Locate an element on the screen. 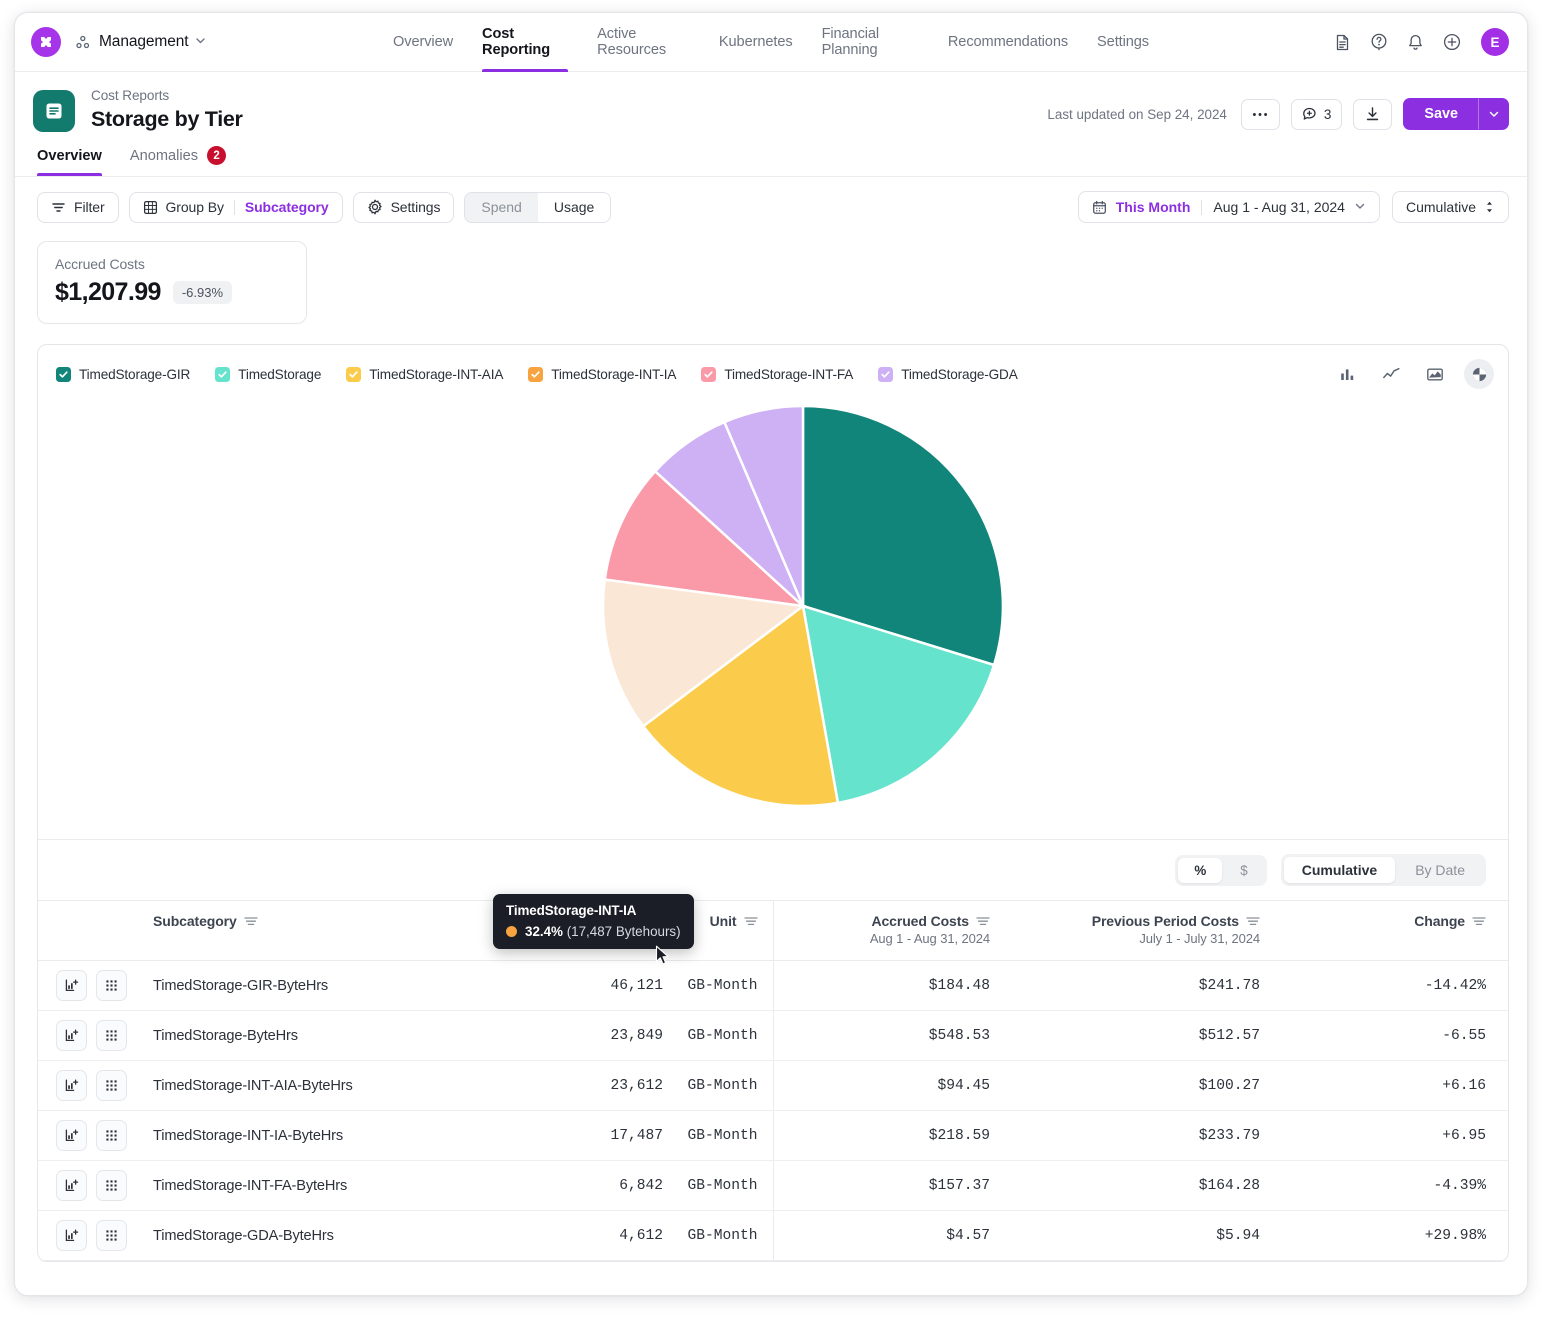  legend-item-timedstorage-gir: TimedStorage-GIR is located at coordinates (123, 374).